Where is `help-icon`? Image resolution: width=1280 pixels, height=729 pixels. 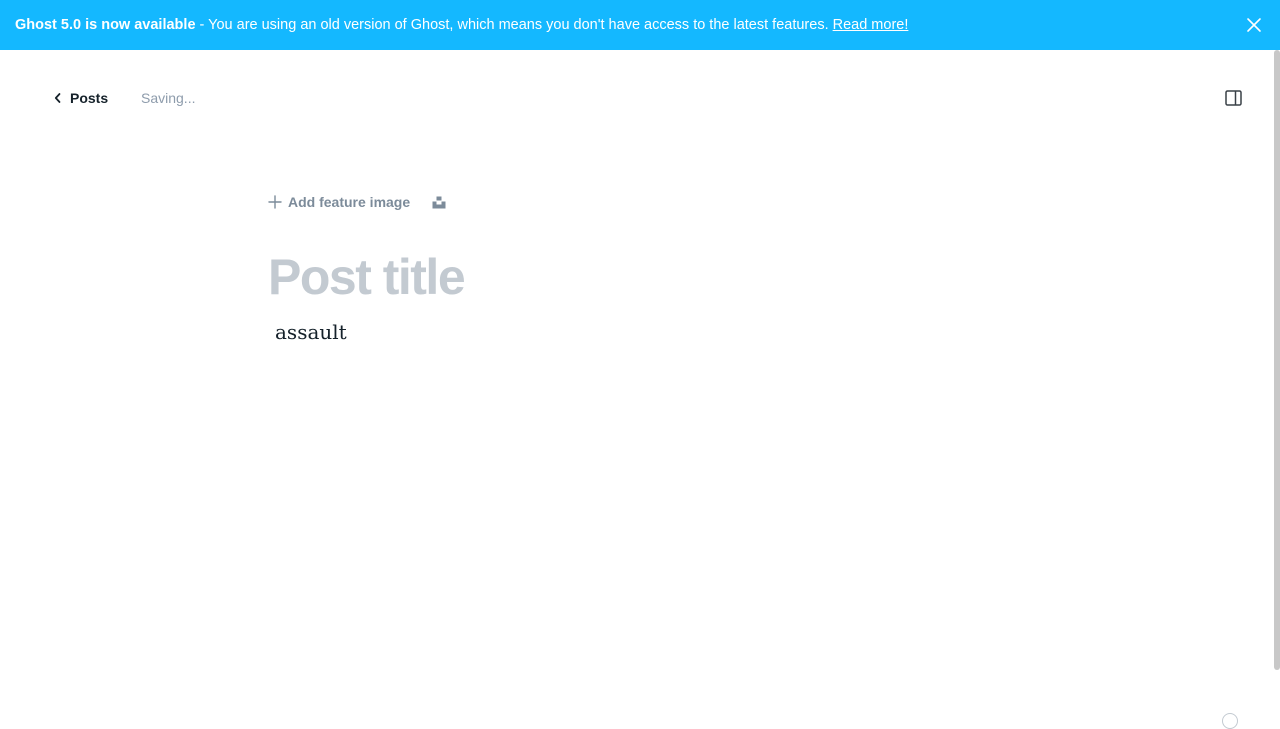
help-icon is located at coordinates (1230, 721).